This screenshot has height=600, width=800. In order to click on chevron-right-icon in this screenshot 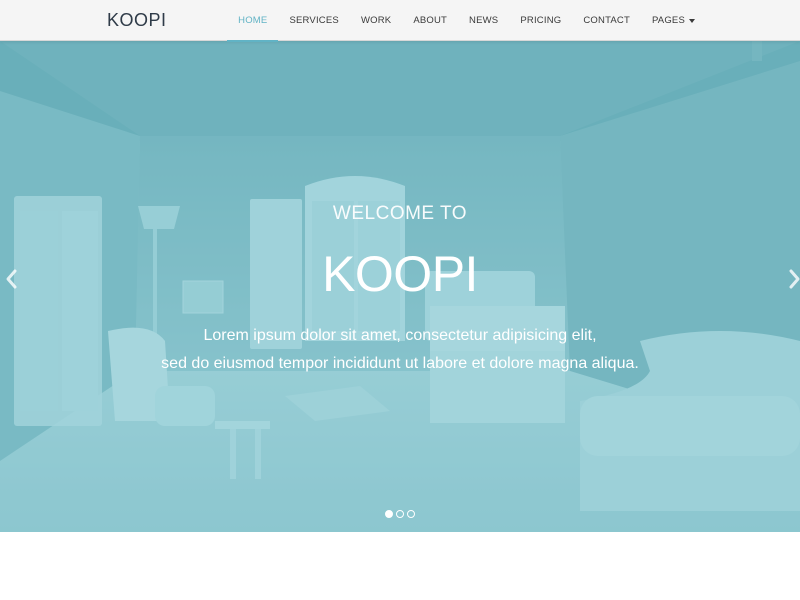, I will do `click(794, 279)`.